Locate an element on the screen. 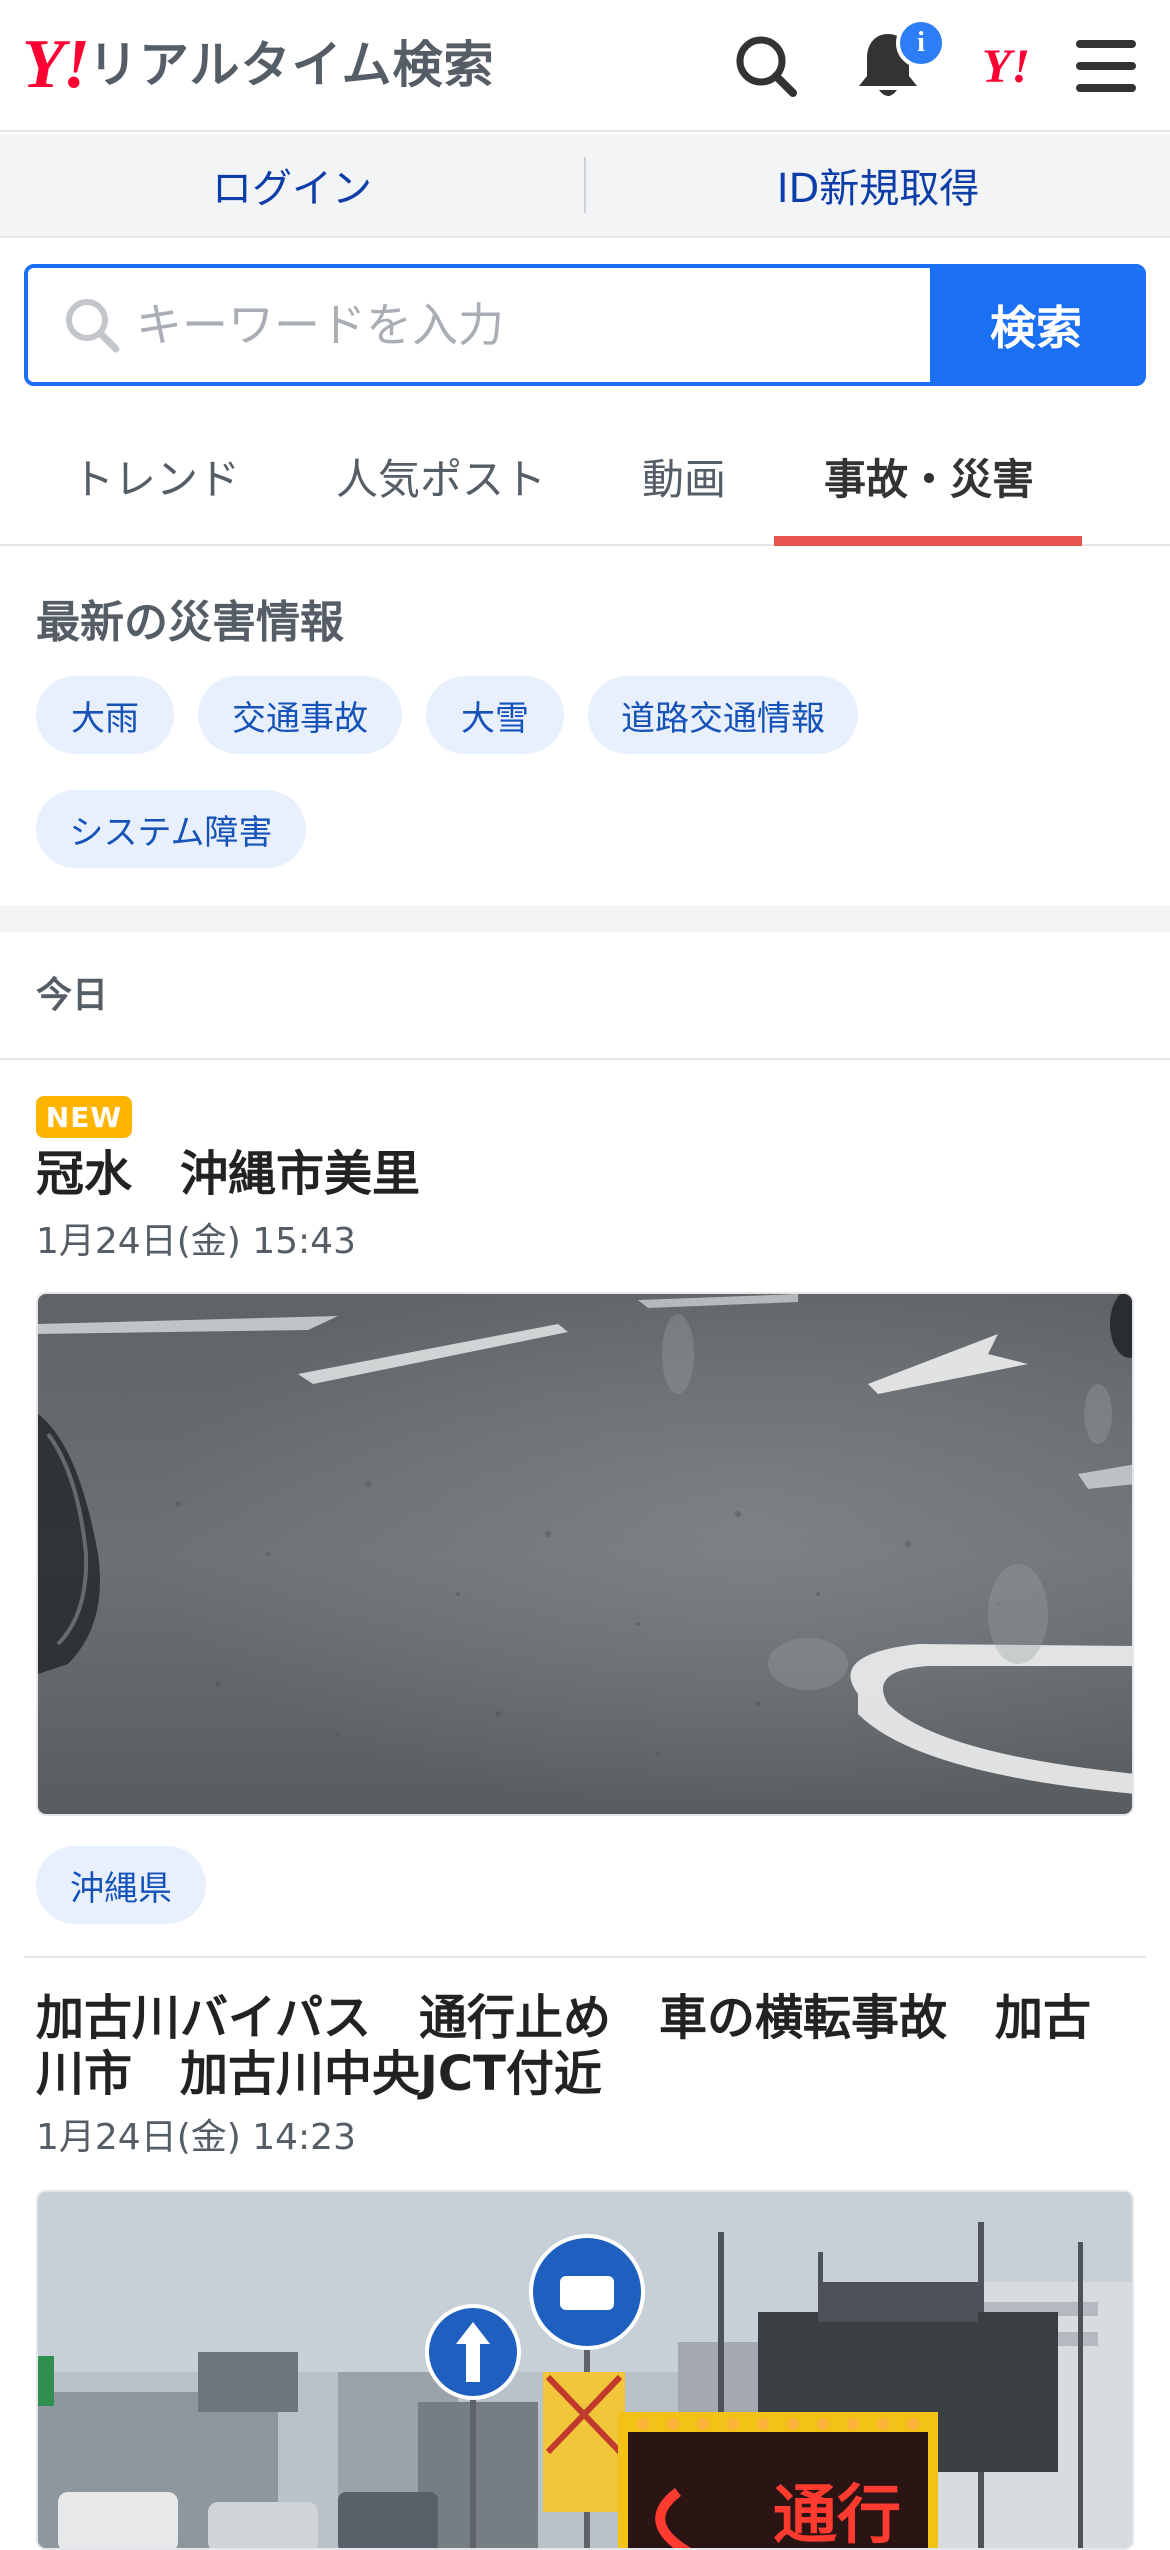 This screenshot has width=1170, height=2550. search-icon-svg is located at coordinates (766, 66).